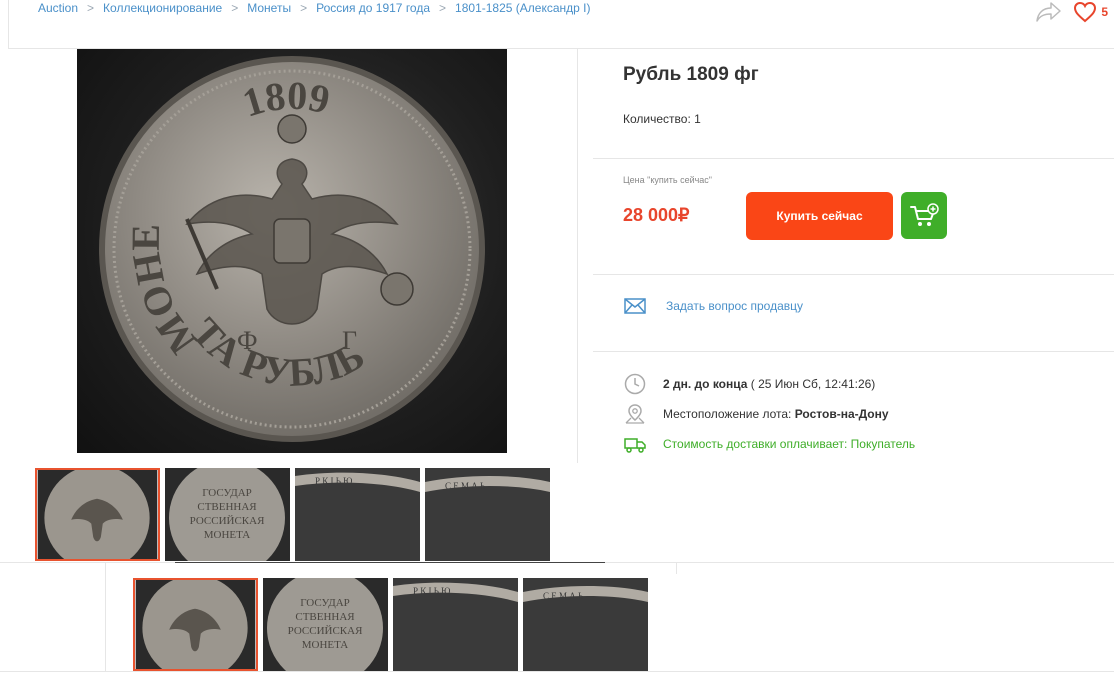  What do you see at coordinates (1049, 12) in the screenshot?
I see `share-icon` at bounding box center [1049, 12].